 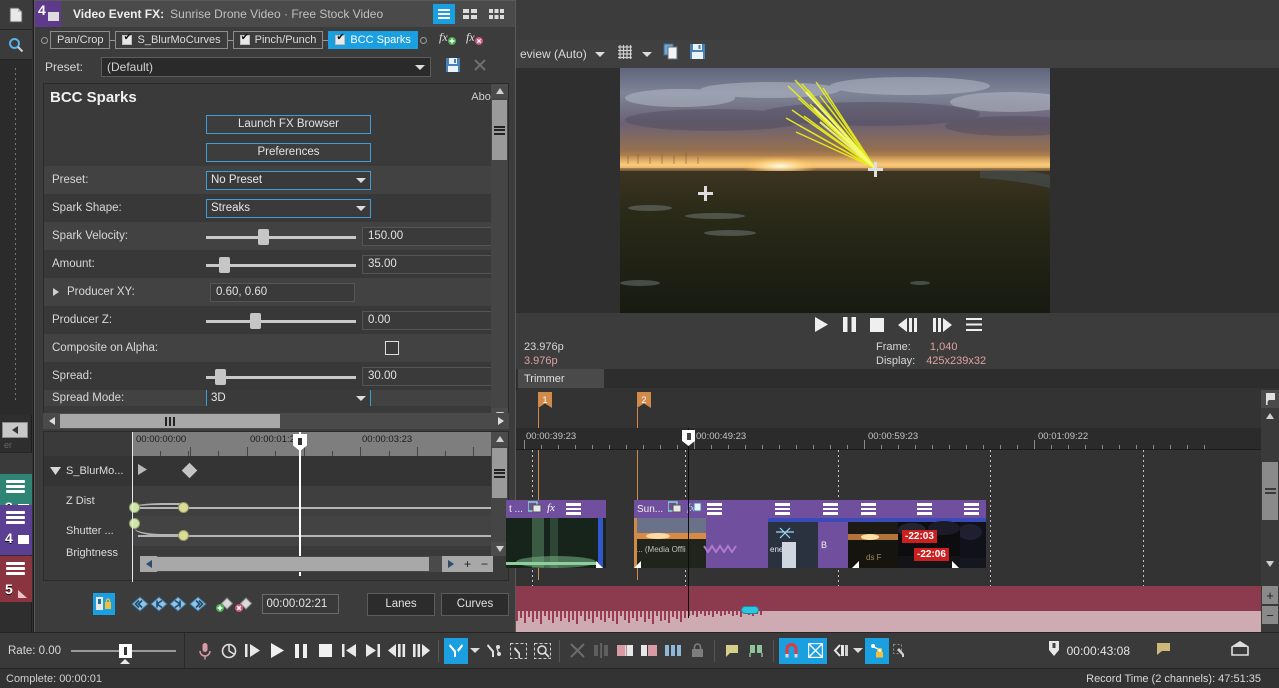 What do you see at coordinates (56, 292) in the screenshot?
I see `expand-arrow-icon` at bounding box center [56, 292].